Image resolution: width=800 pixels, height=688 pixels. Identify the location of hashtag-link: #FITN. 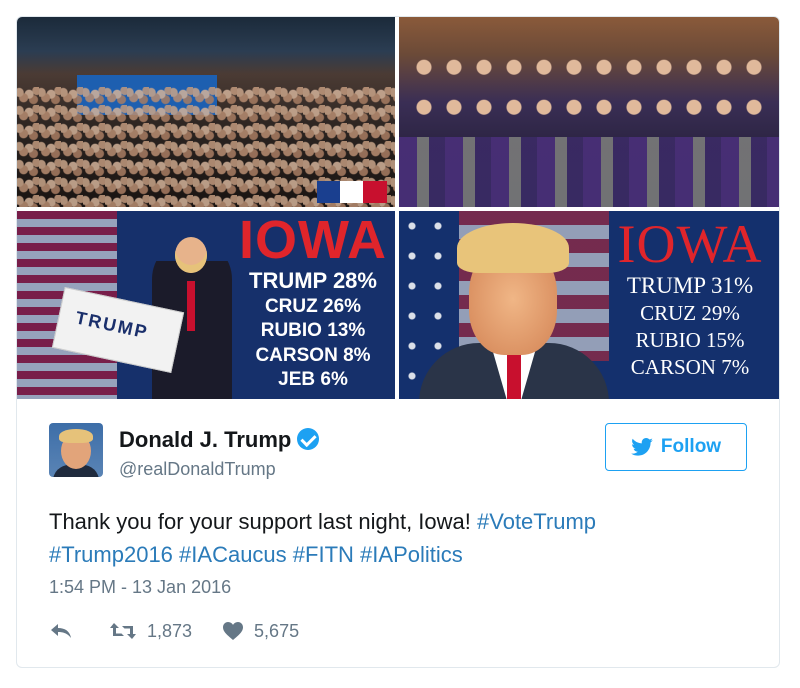
(323, 554).